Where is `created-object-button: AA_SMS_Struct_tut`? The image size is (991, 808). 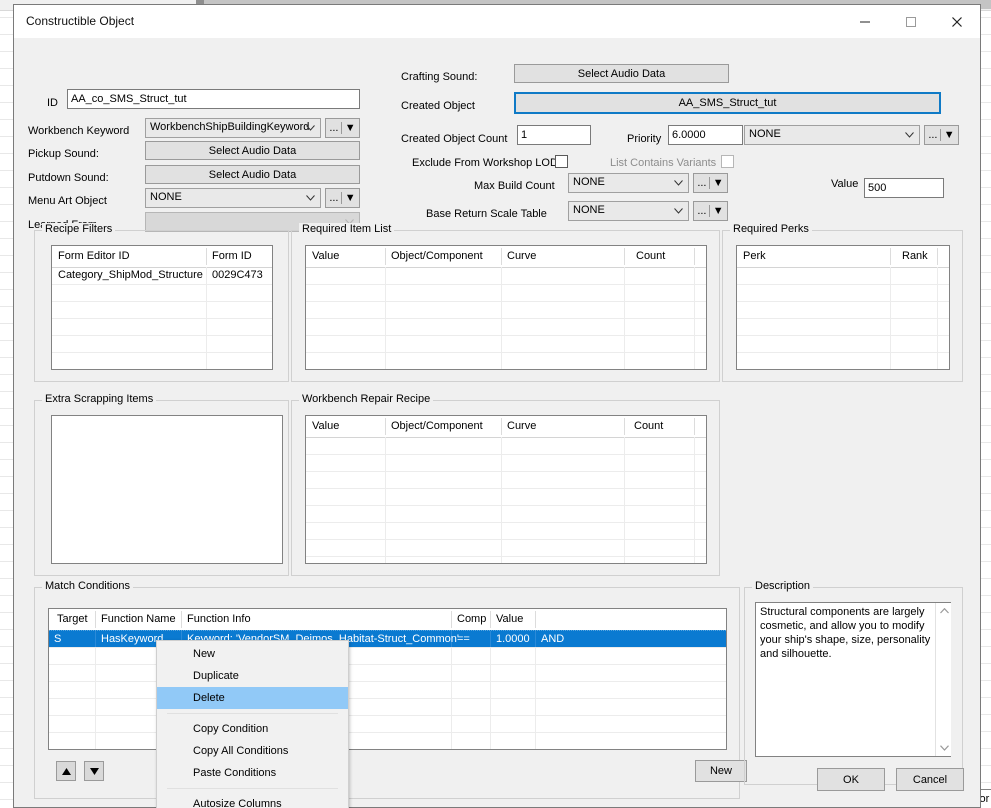
created-object-button: AA_SMS_Struct_tut is located at coordinates (727, 103).